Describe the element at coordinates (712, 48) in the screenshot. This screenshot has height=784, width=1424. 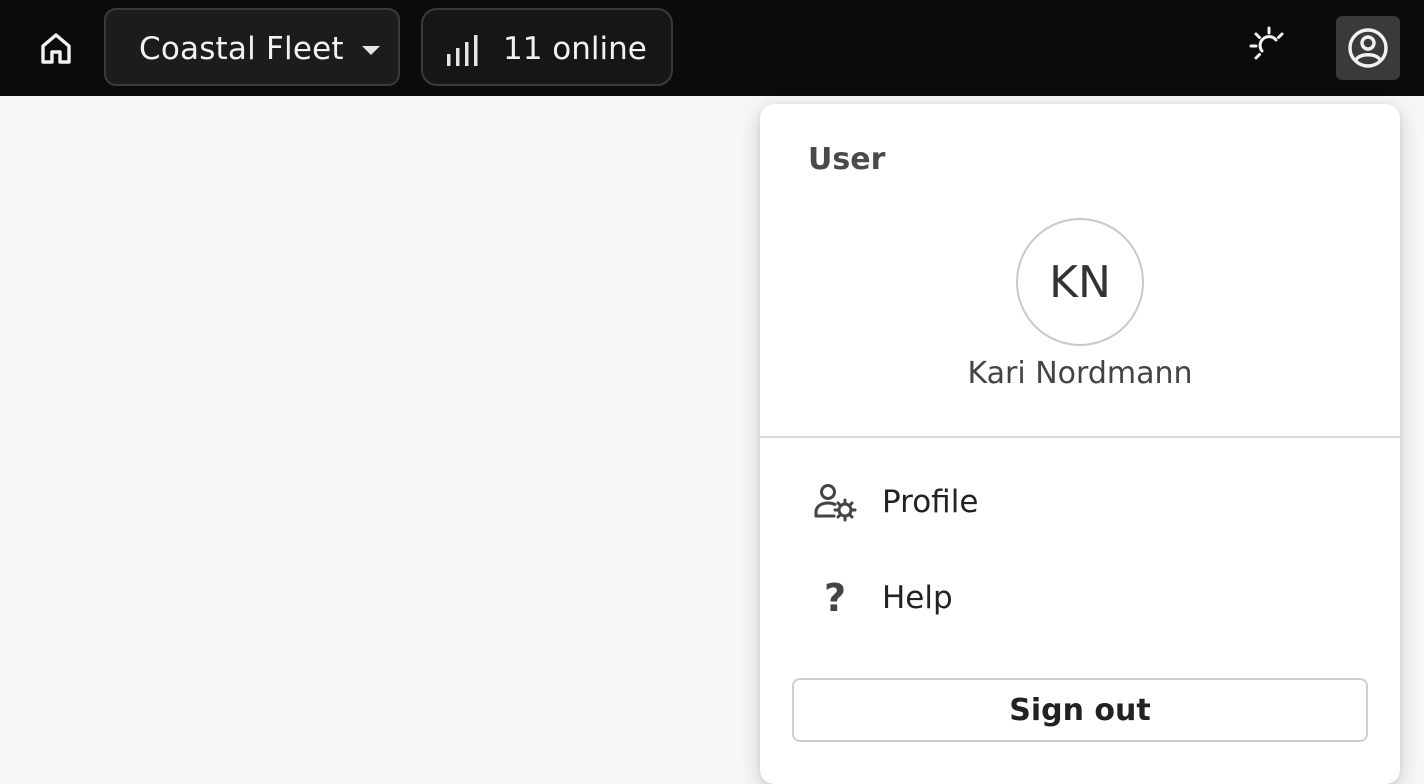
I see `top-navigation-bar: Coastal Fleet 11 online` at that location.